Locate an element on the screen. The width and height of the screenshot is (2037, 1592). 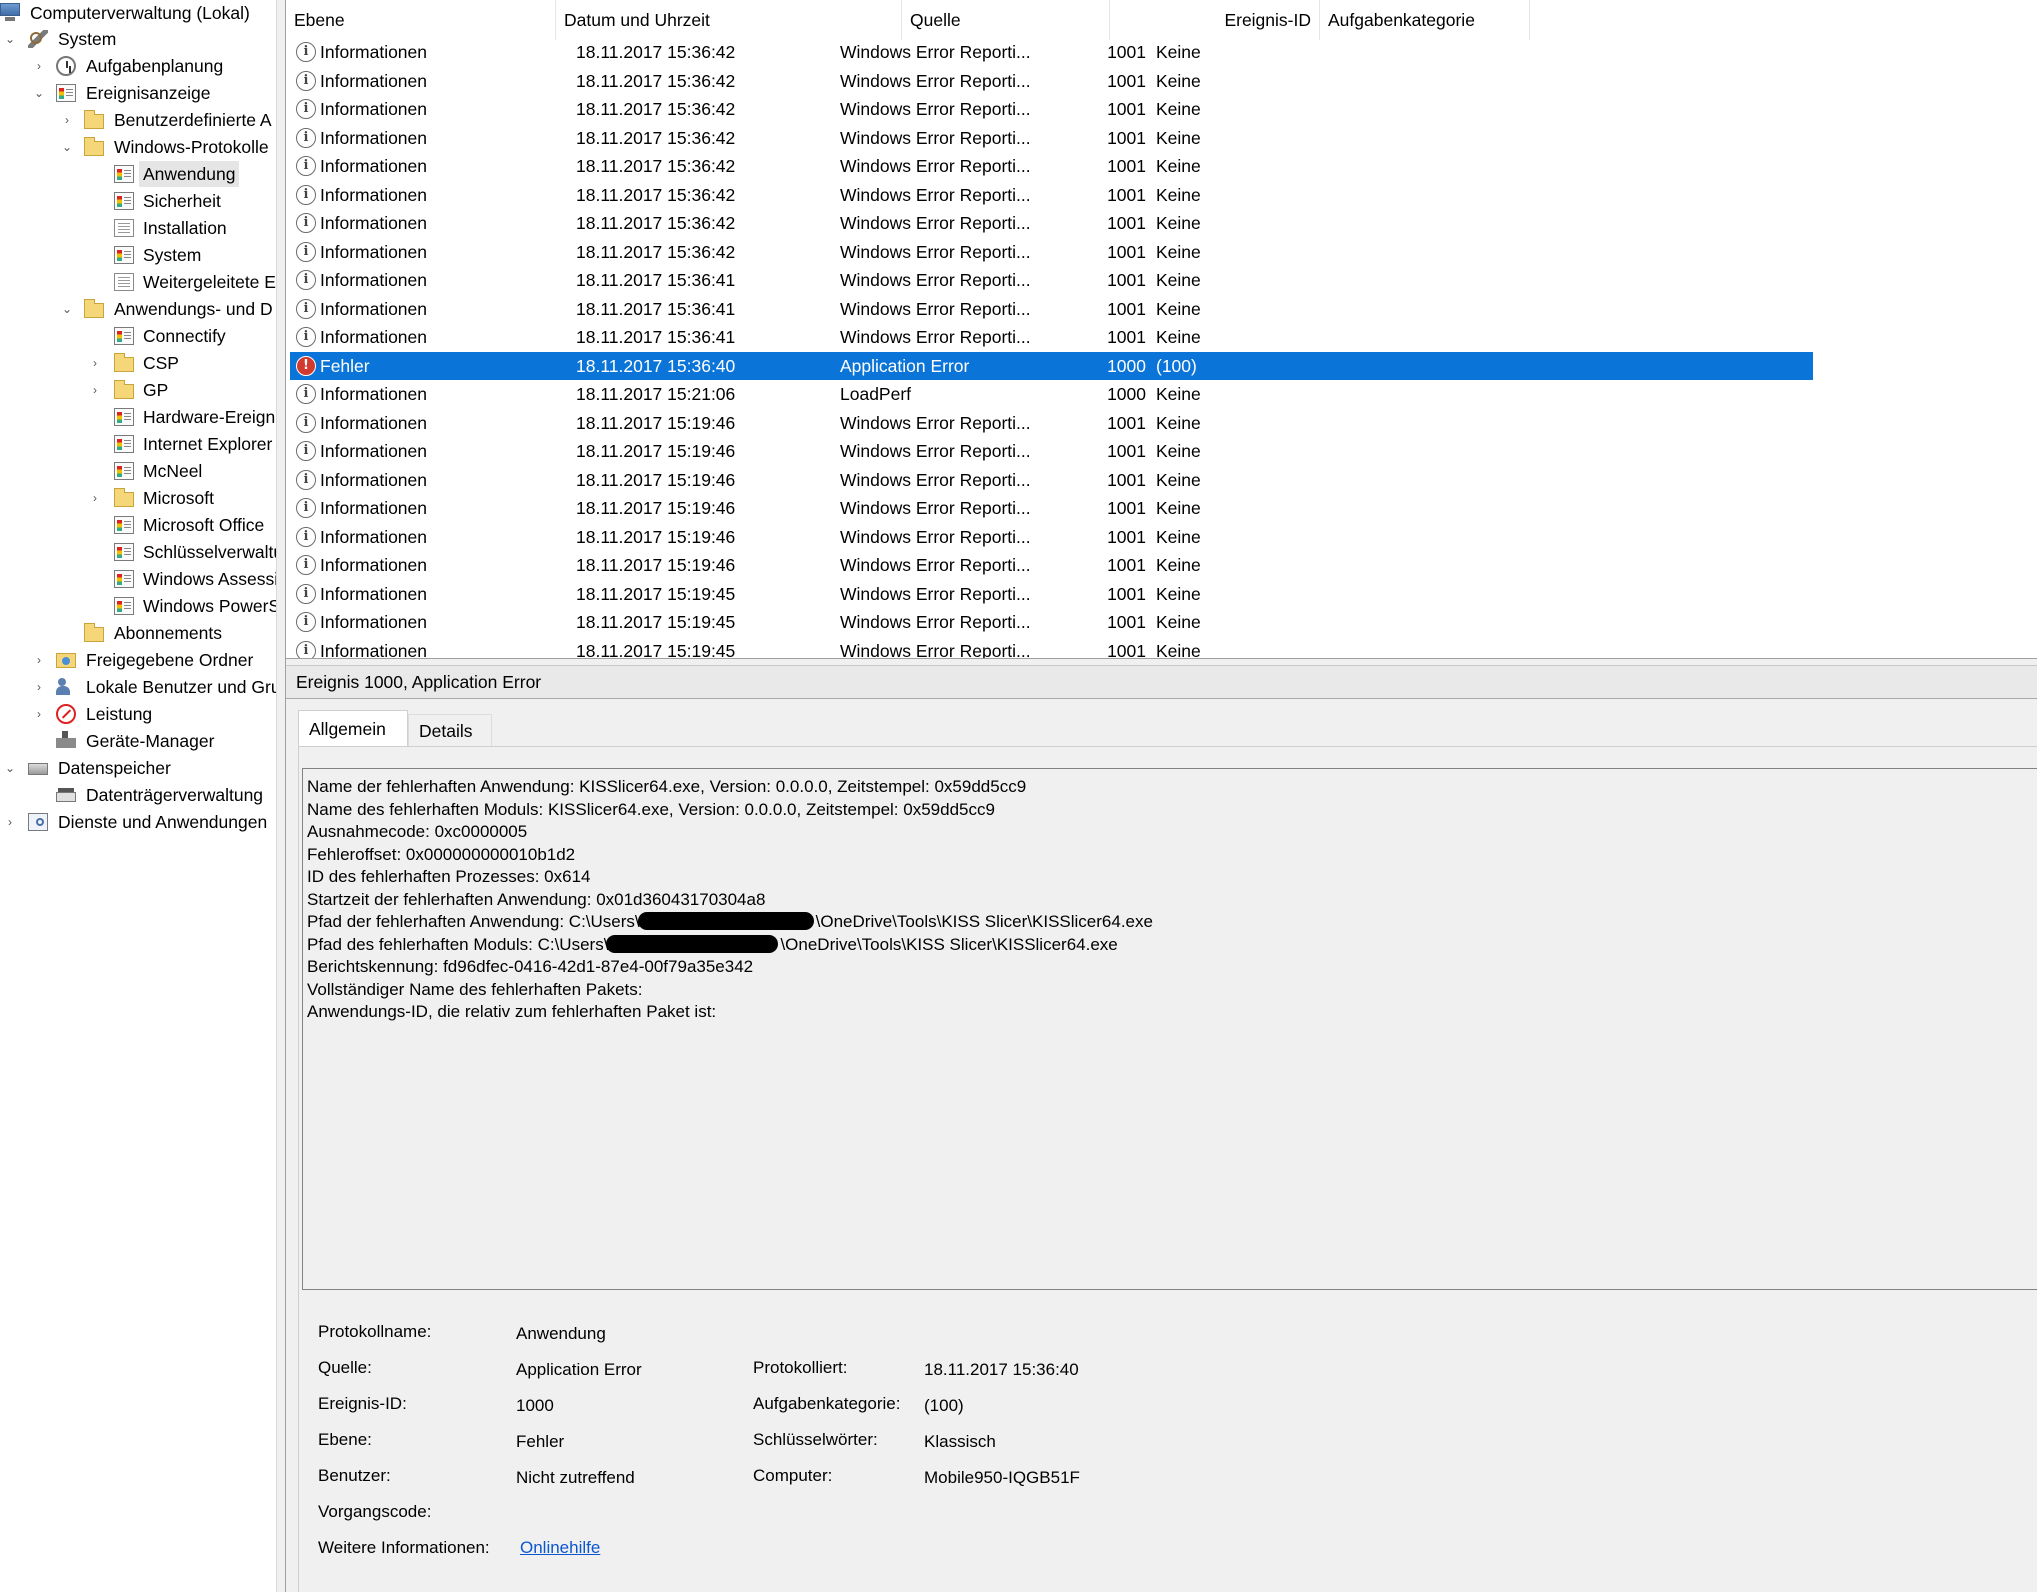
cell-datetime: 18.11.2017 15:19:45 is located at coordinates (656, 649).